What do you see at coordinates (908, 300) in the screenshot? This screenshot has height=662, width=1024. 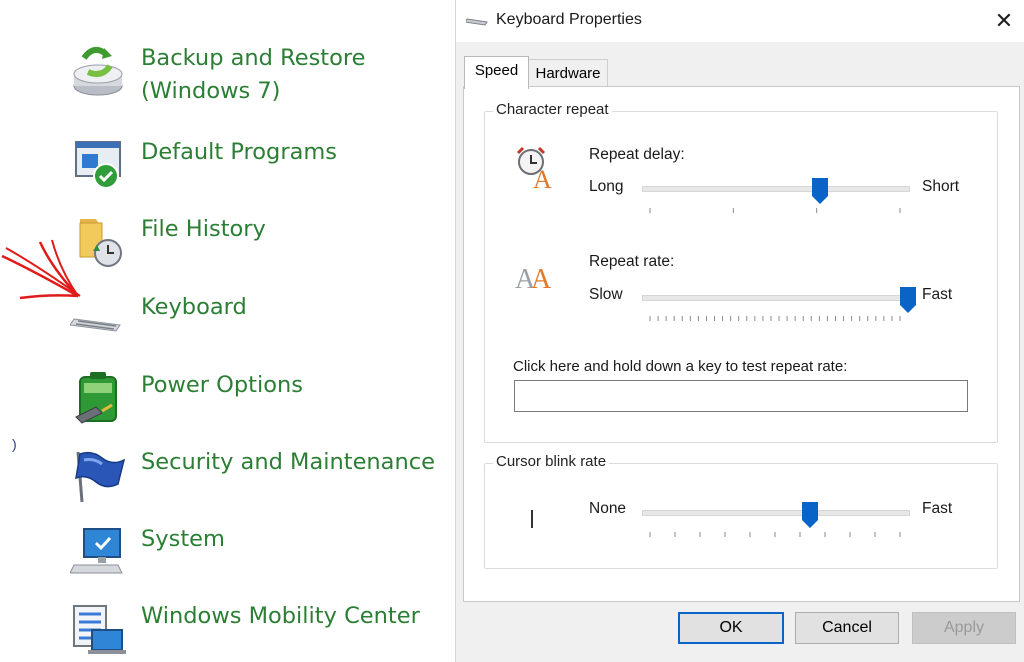 I see `repeat-rate-slider-thumb` at bounding box center [908, 300].